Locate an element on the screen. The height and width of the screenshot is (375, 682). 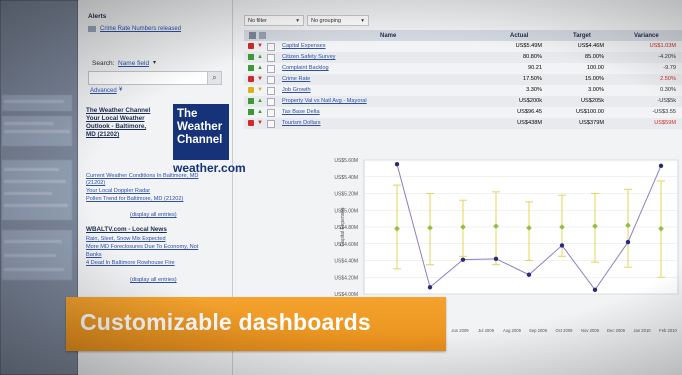
row-name: Complaint Backlog is located at coordinates (305, 68).